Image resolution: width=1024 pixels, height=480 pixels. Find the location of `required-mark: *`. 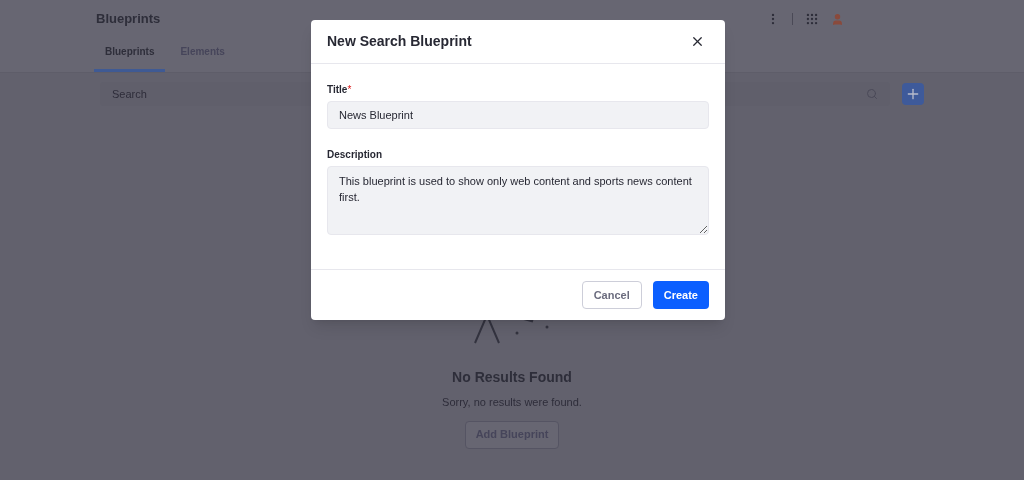

required-mark: * is located at coordinates (349, 90).